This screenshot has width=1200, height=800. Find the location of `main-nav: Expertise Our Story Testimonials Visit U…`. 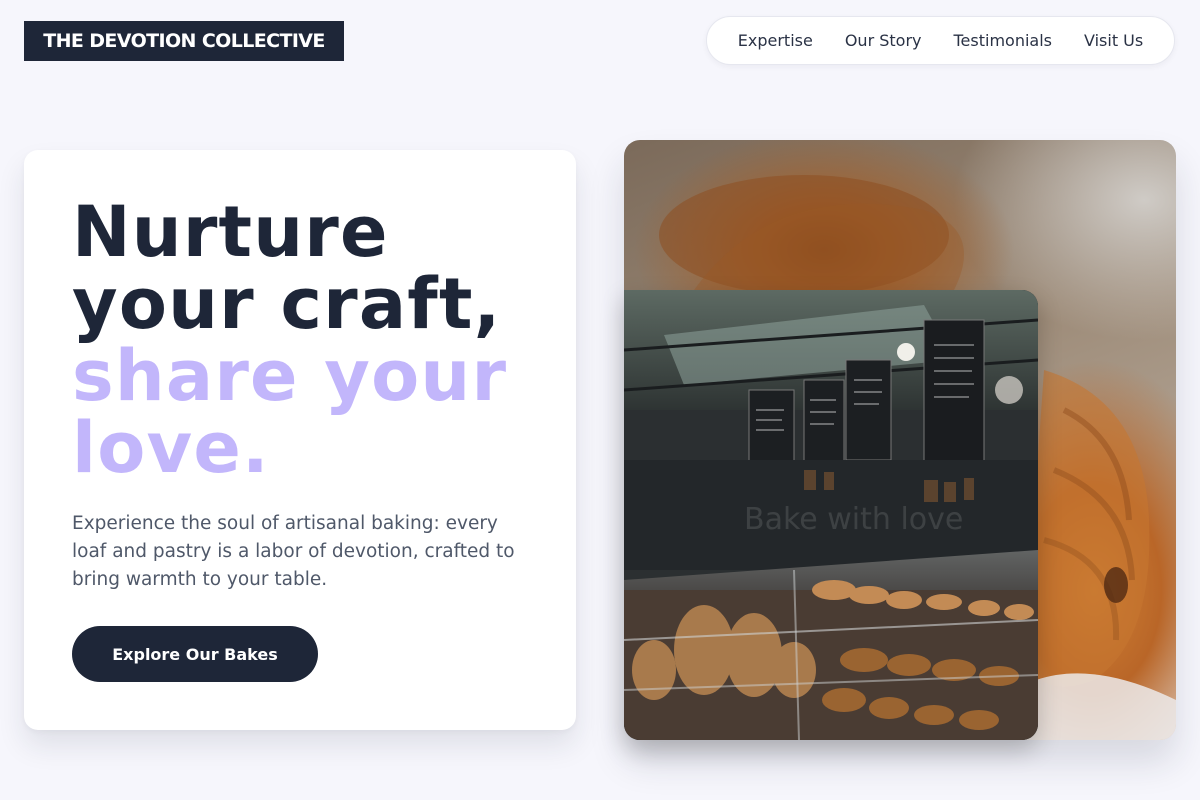

main-nav: Expertise Our Story Testimonials Visit U… is located at coordinates (940, 40).